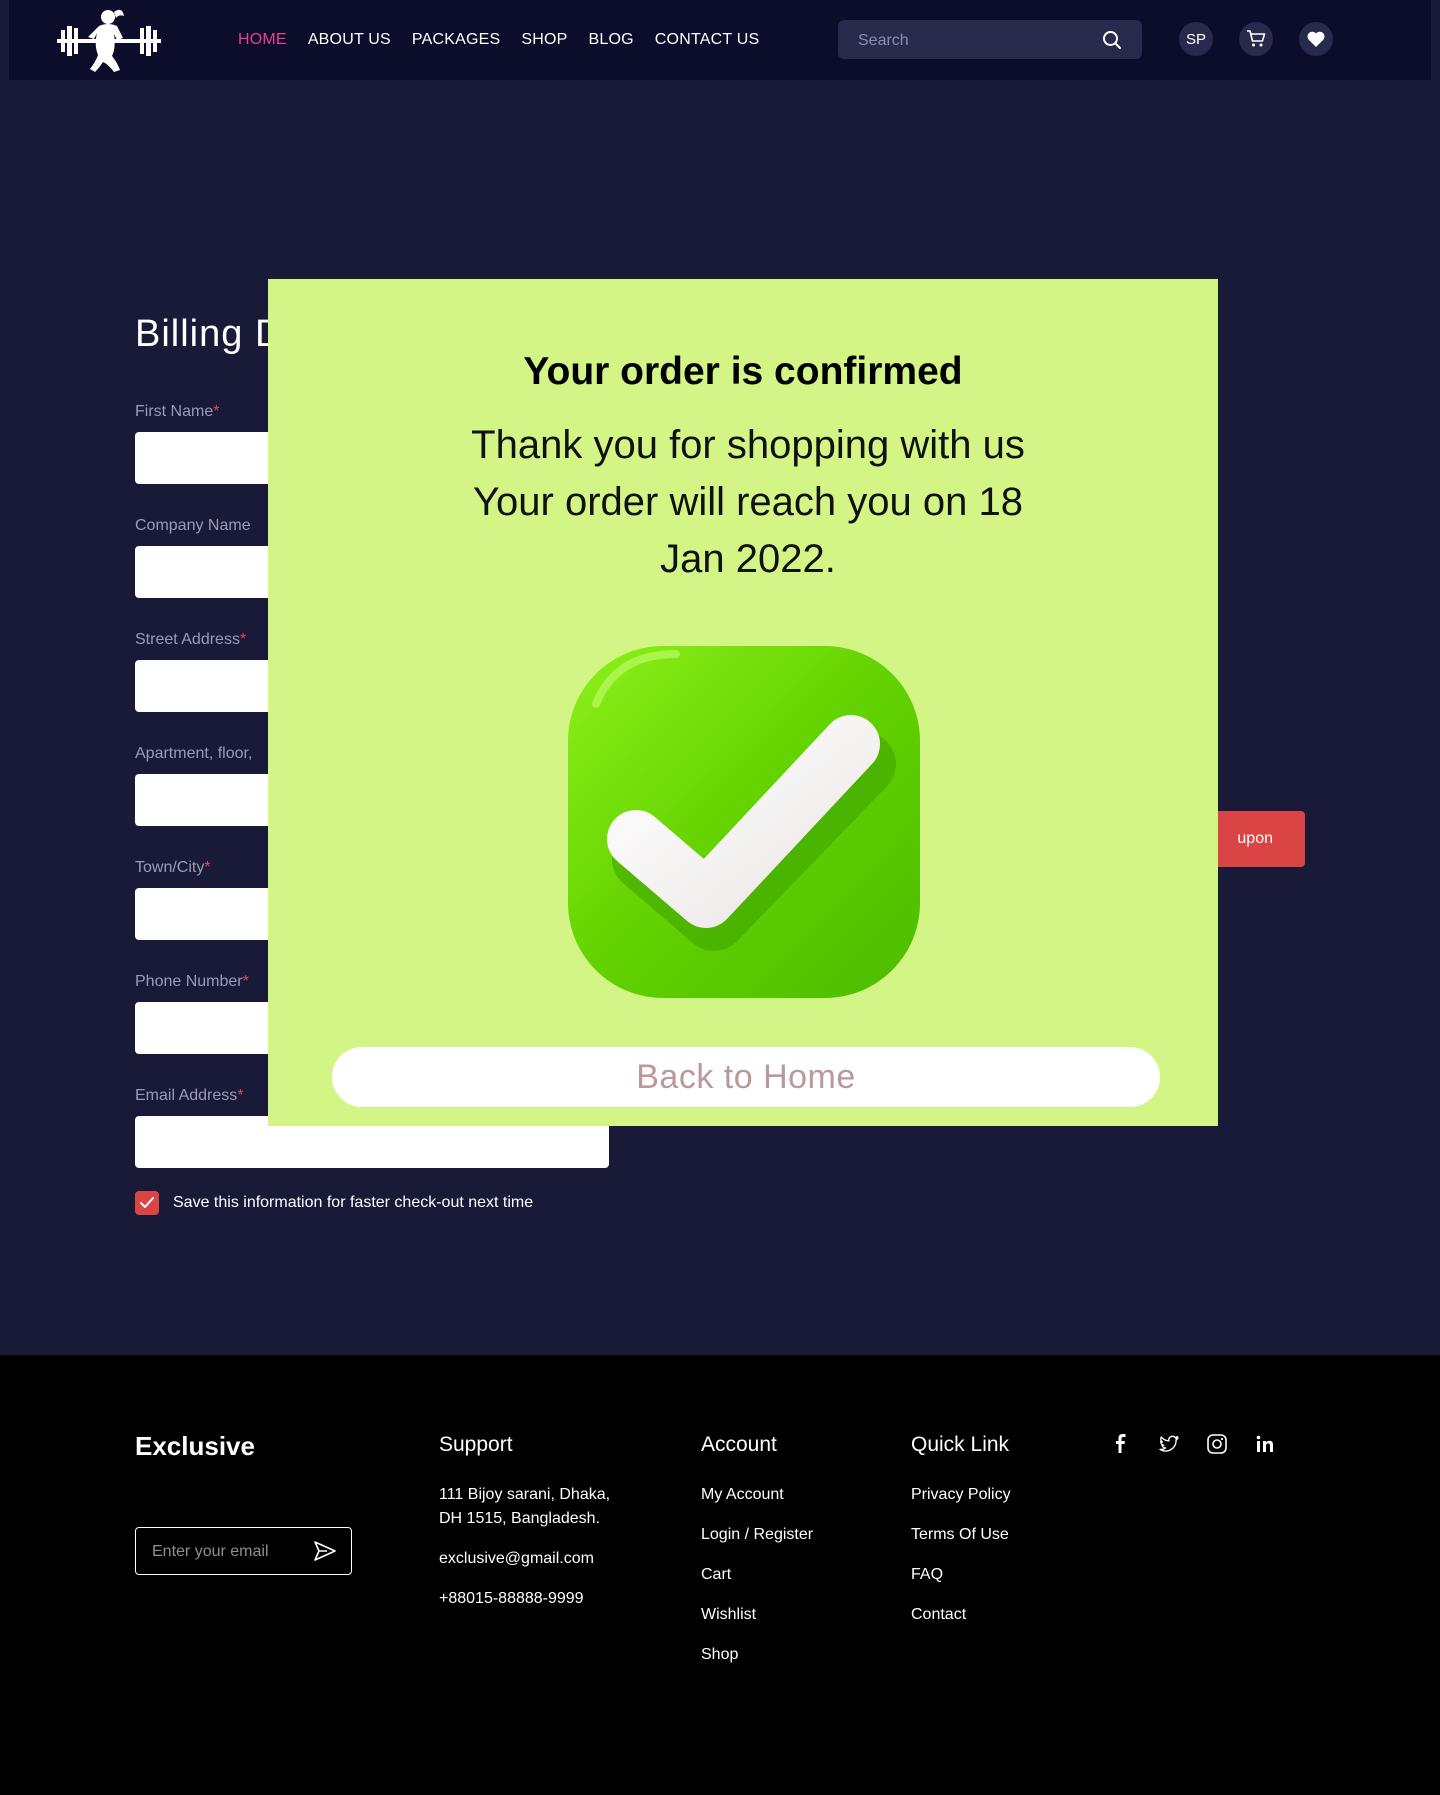 The width and height of the screenshot is (1440, 1795). What do you see at coordinates (534, 1559) in the screenshot?
I see `support-email: exclusive@gmail.com` at bounding box center [534, 1559].